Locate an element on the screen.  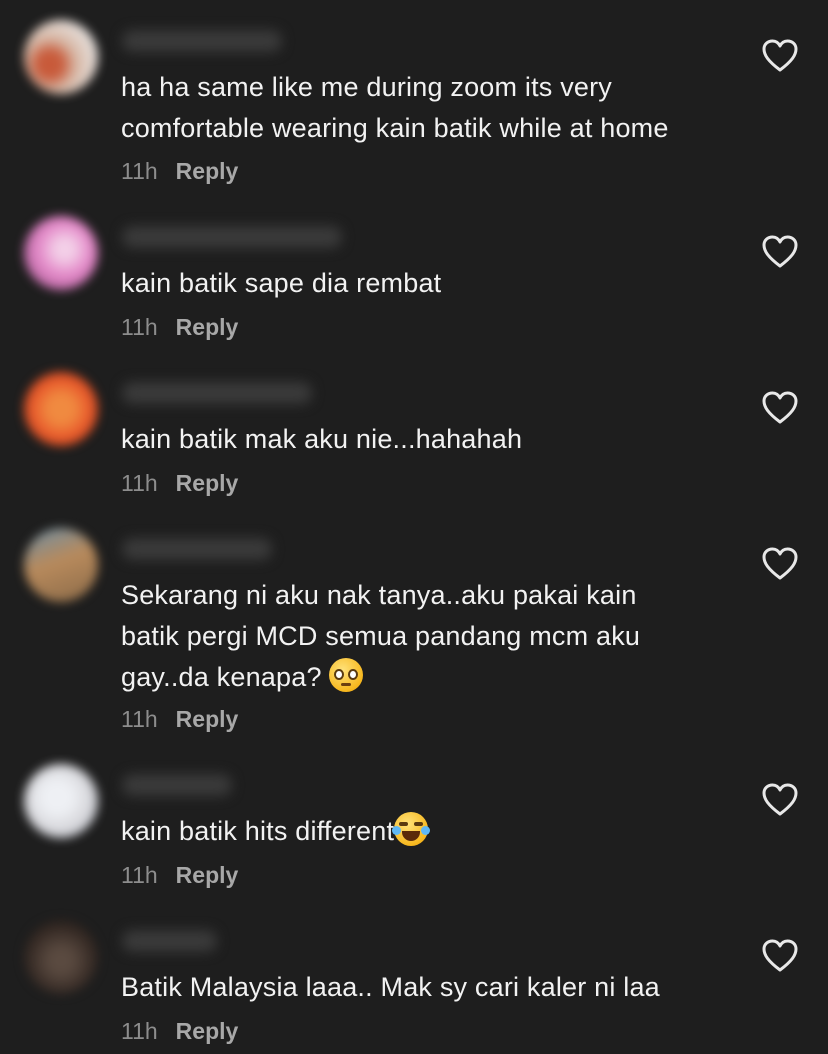
comment-text: kain batik mak aku nie...hahahah is located at coordinates (322, 439).